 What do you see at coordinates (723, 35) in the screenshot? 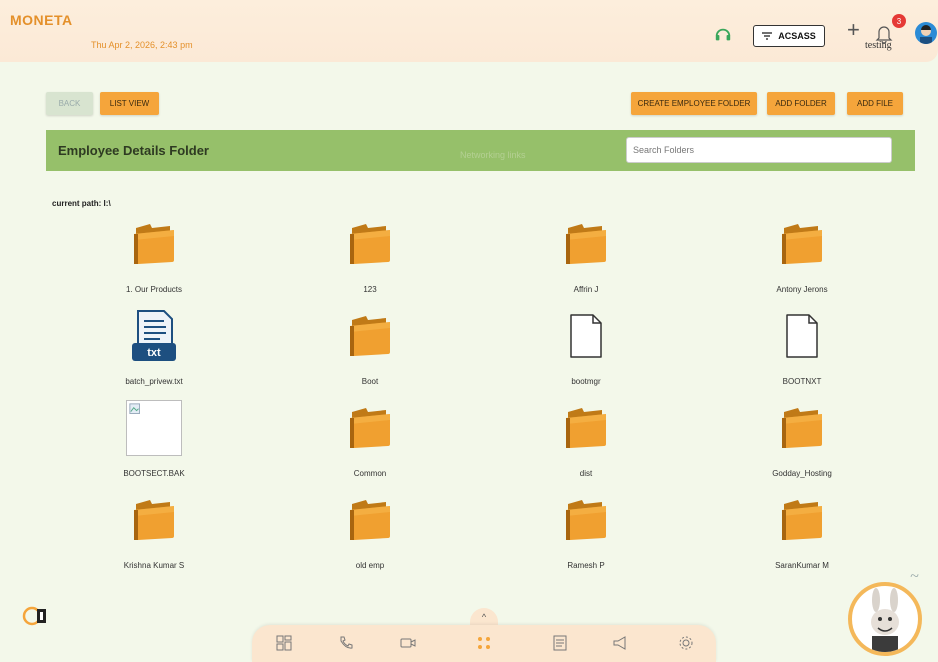
I see `support-headset-icon` at bounding box center [723, 35].